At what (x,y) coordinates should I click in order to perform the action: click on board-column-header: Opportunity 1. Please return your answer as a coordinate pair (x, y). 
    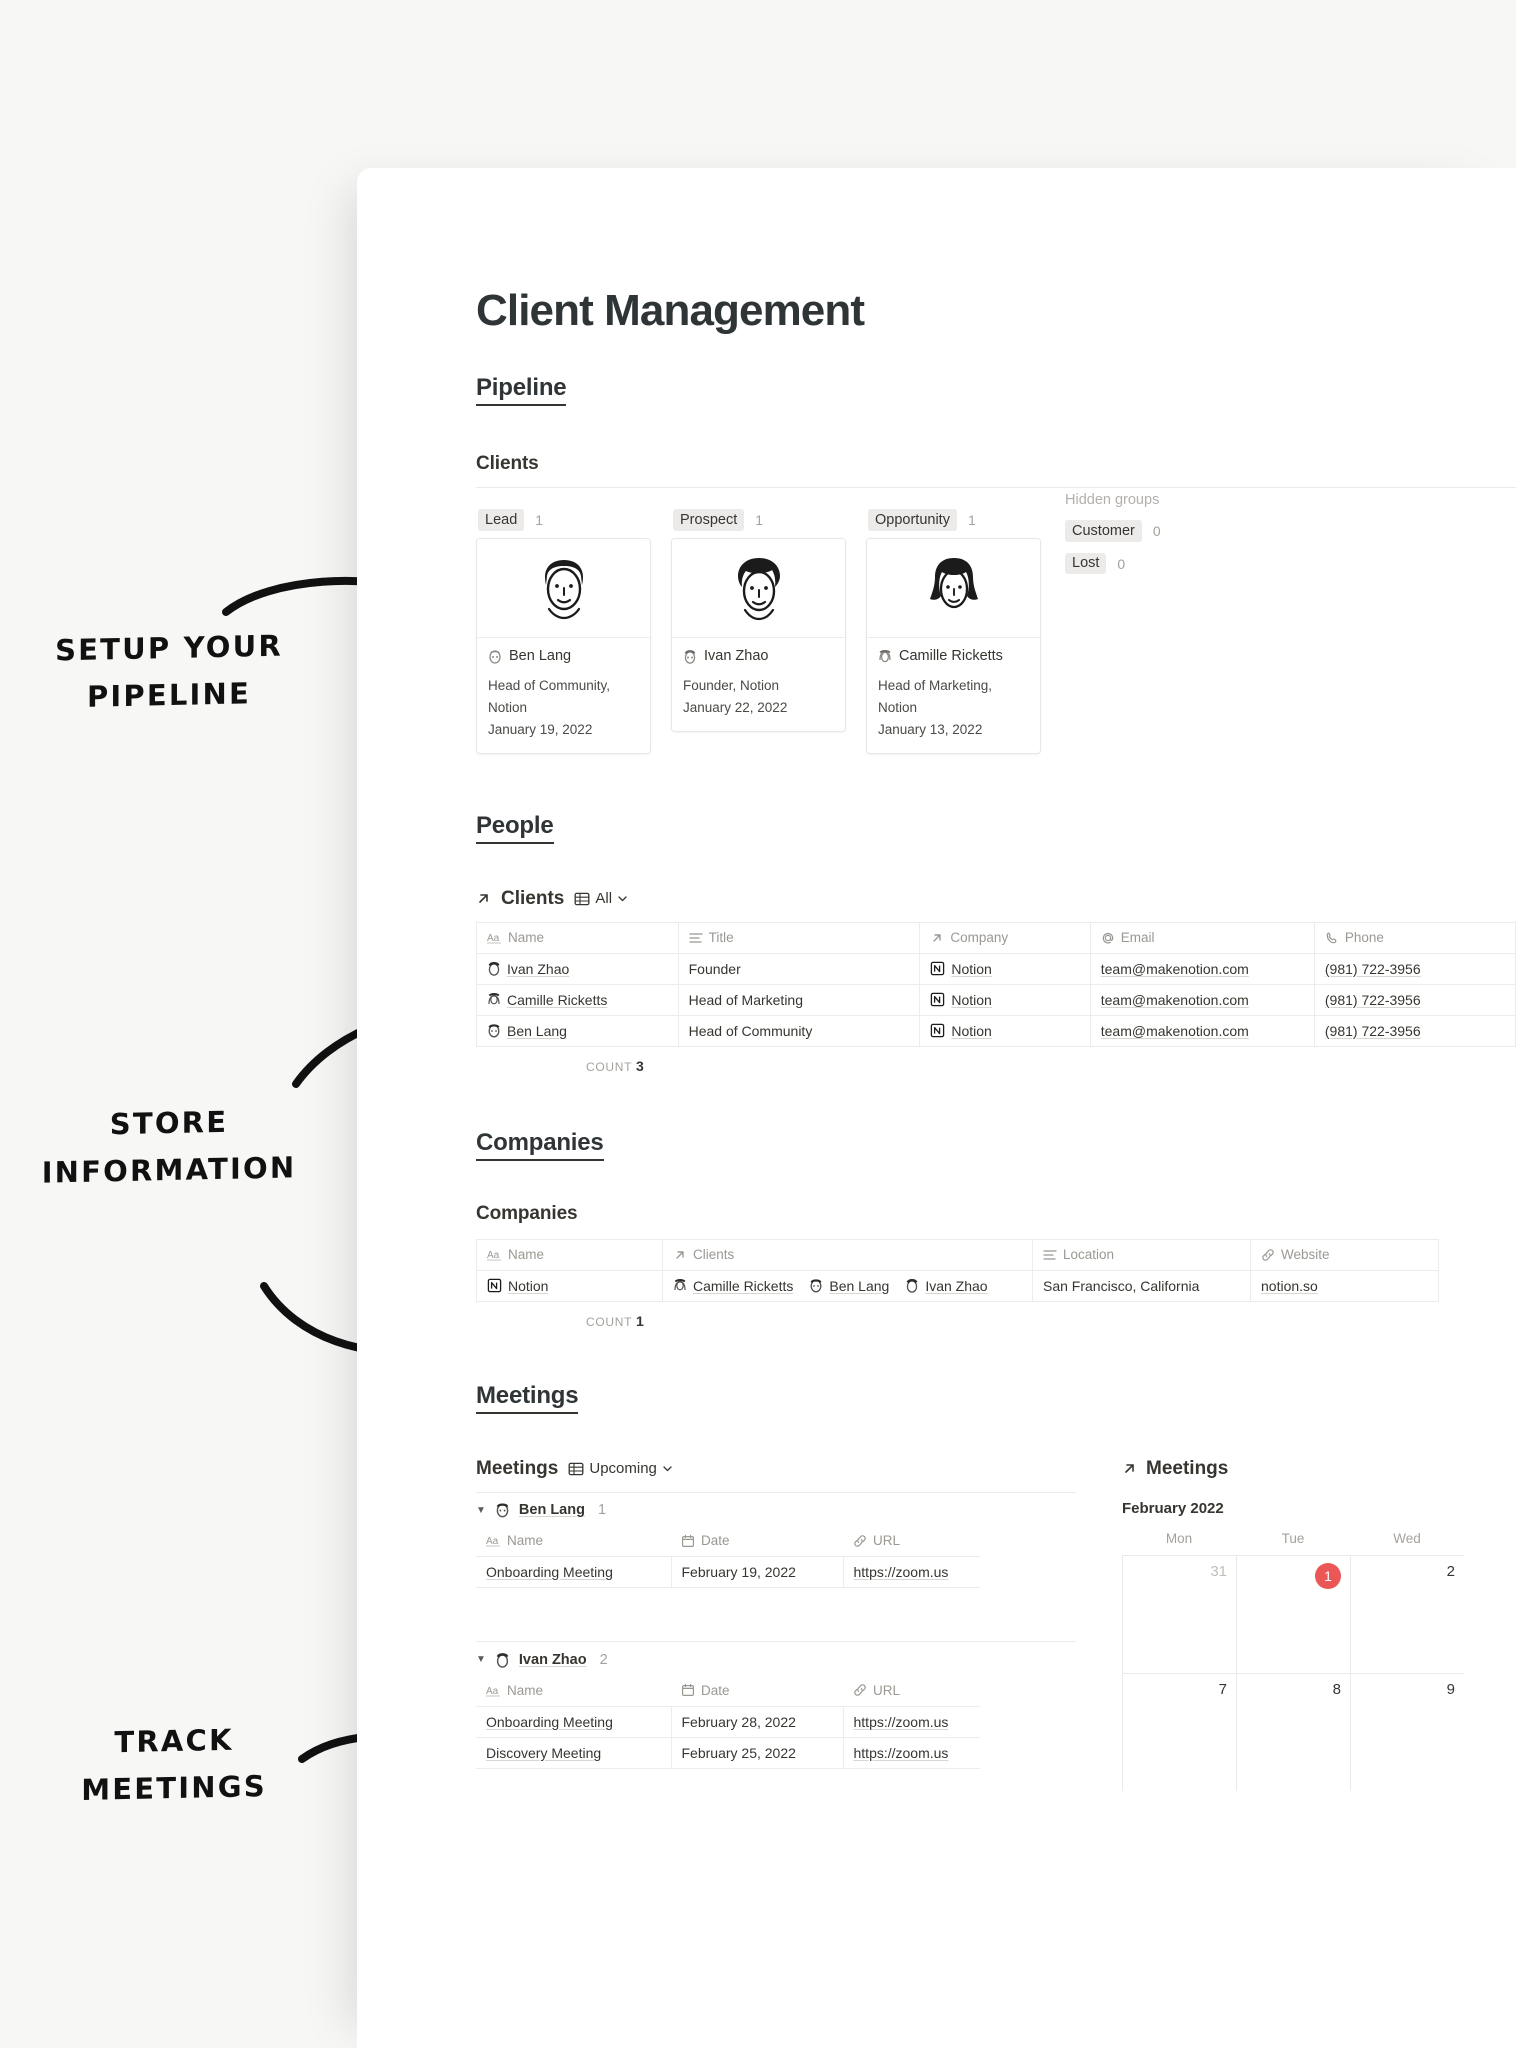
    Looking at the image, I should click on (953, 520).